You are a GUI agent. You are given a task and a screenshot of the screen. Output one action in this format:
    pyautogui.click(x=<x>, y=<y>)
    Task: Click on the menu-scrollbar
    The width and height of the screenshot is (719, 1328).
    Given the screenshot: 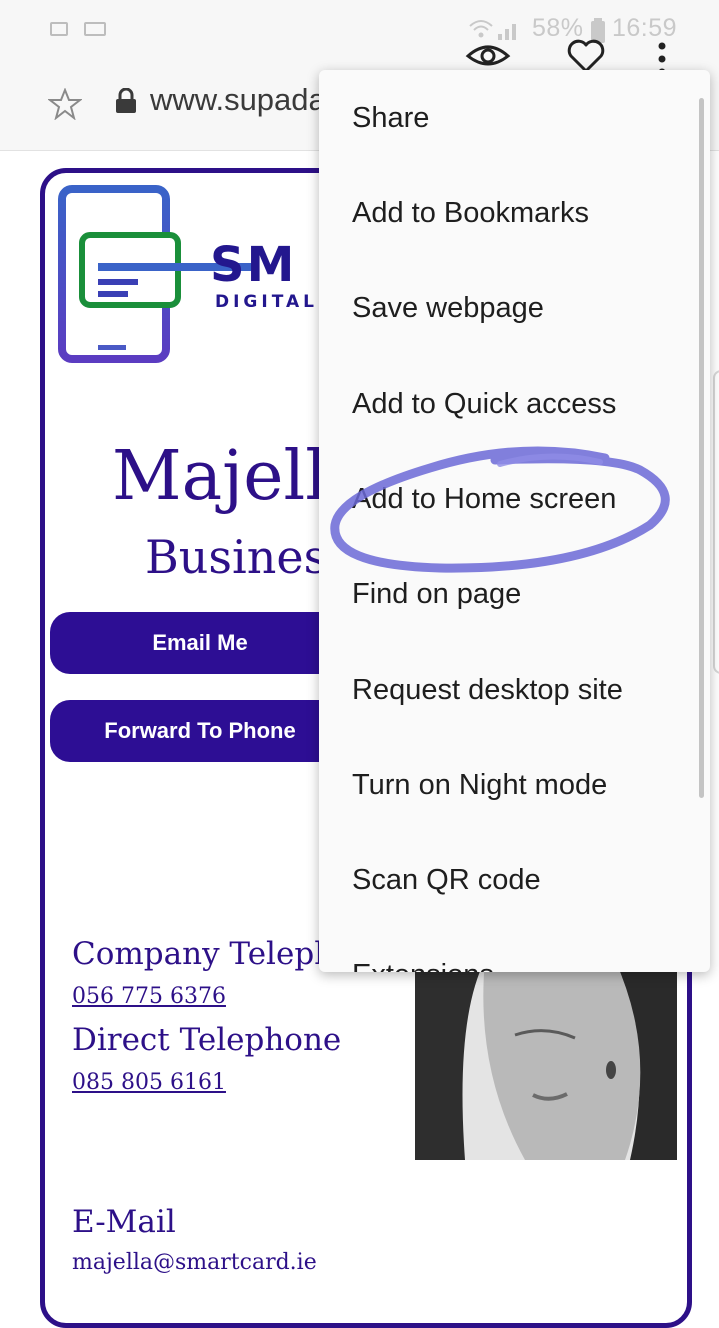 What is the action you would take?
    pyautogui.click(x=701, y=448)
    